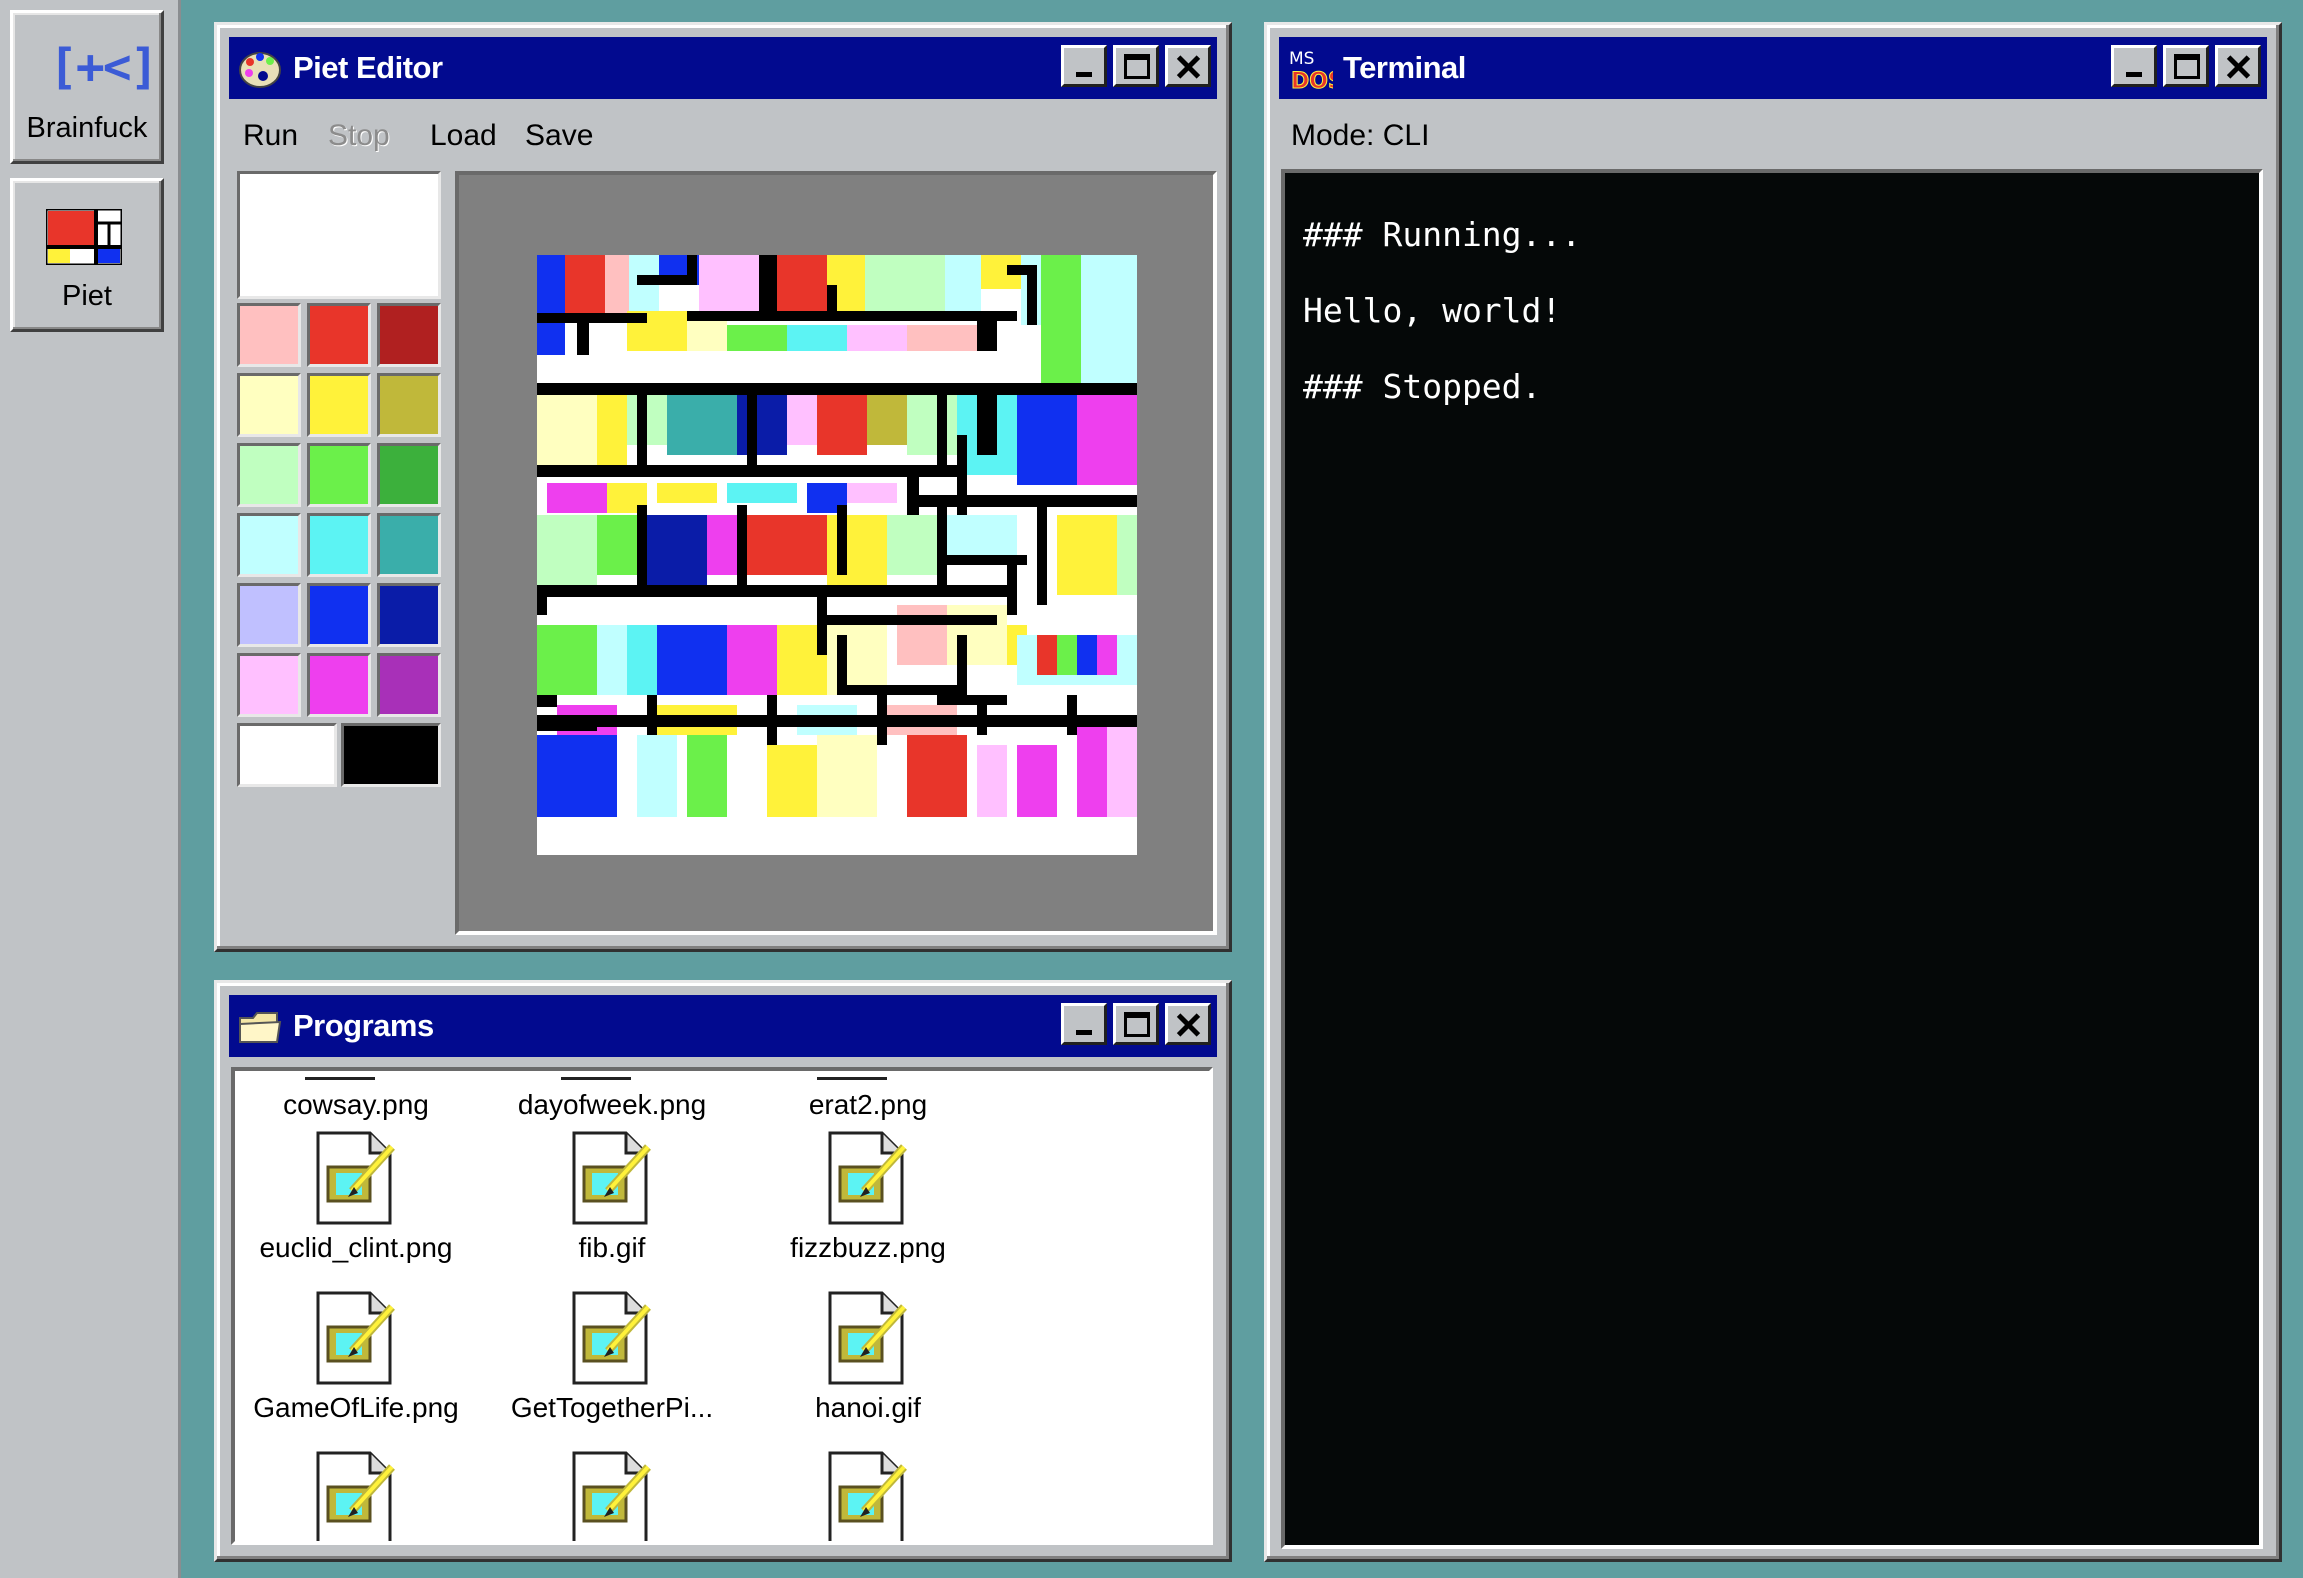 Image resolution: width=2303 pixels, height=1578 pixels. I want to click on palette-swatch-black, so click(391, 755).